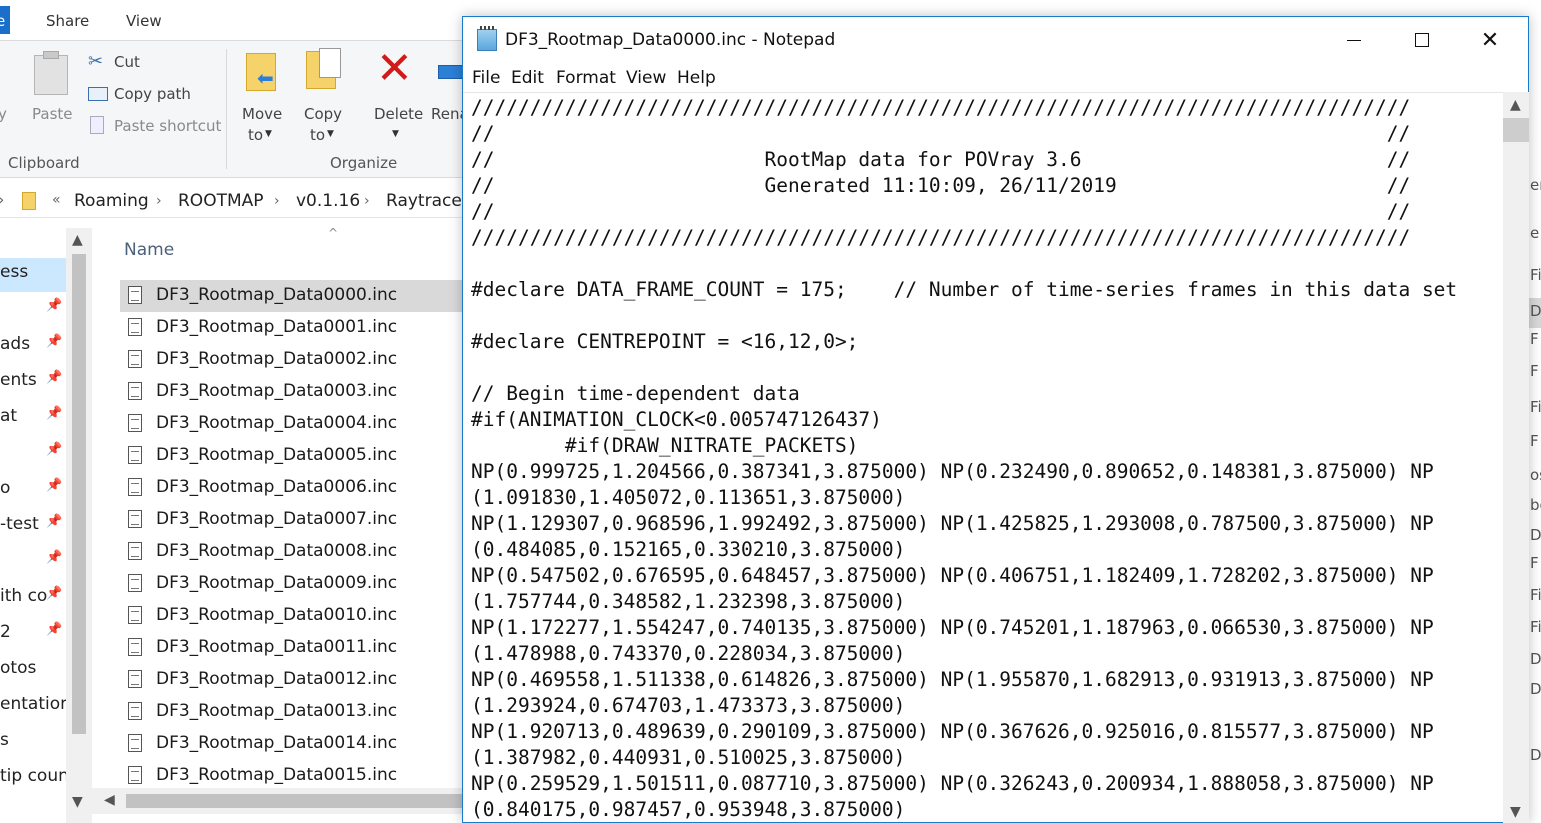 The width and height of the screenshot is (1541, 823). What do you see at coordinates (295, 392) in the screenshot?
I see `file-row: DF3_Rootmap_Data0003.inc` at bounding box center [295, 392].